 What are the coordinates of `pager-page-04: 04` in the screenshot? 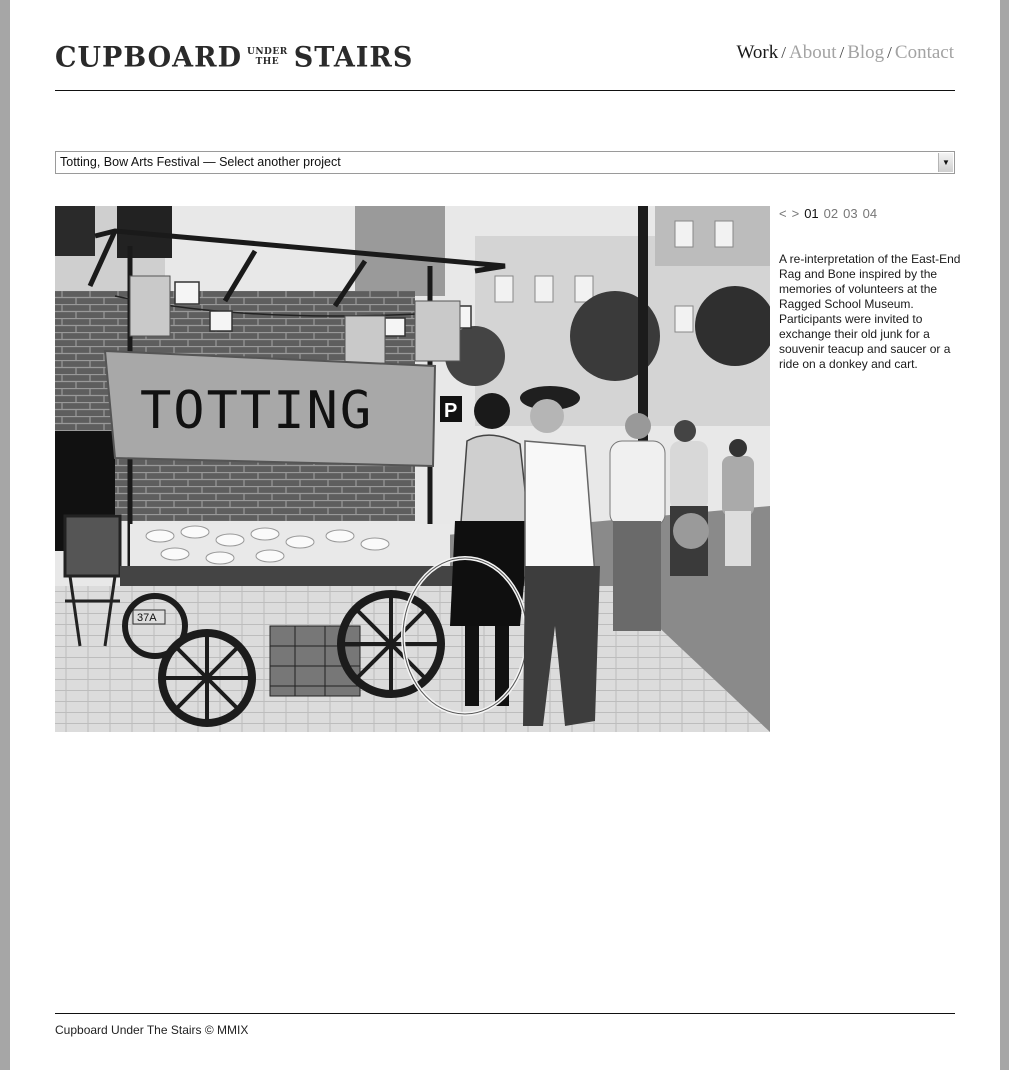 It's located at (870, 213).